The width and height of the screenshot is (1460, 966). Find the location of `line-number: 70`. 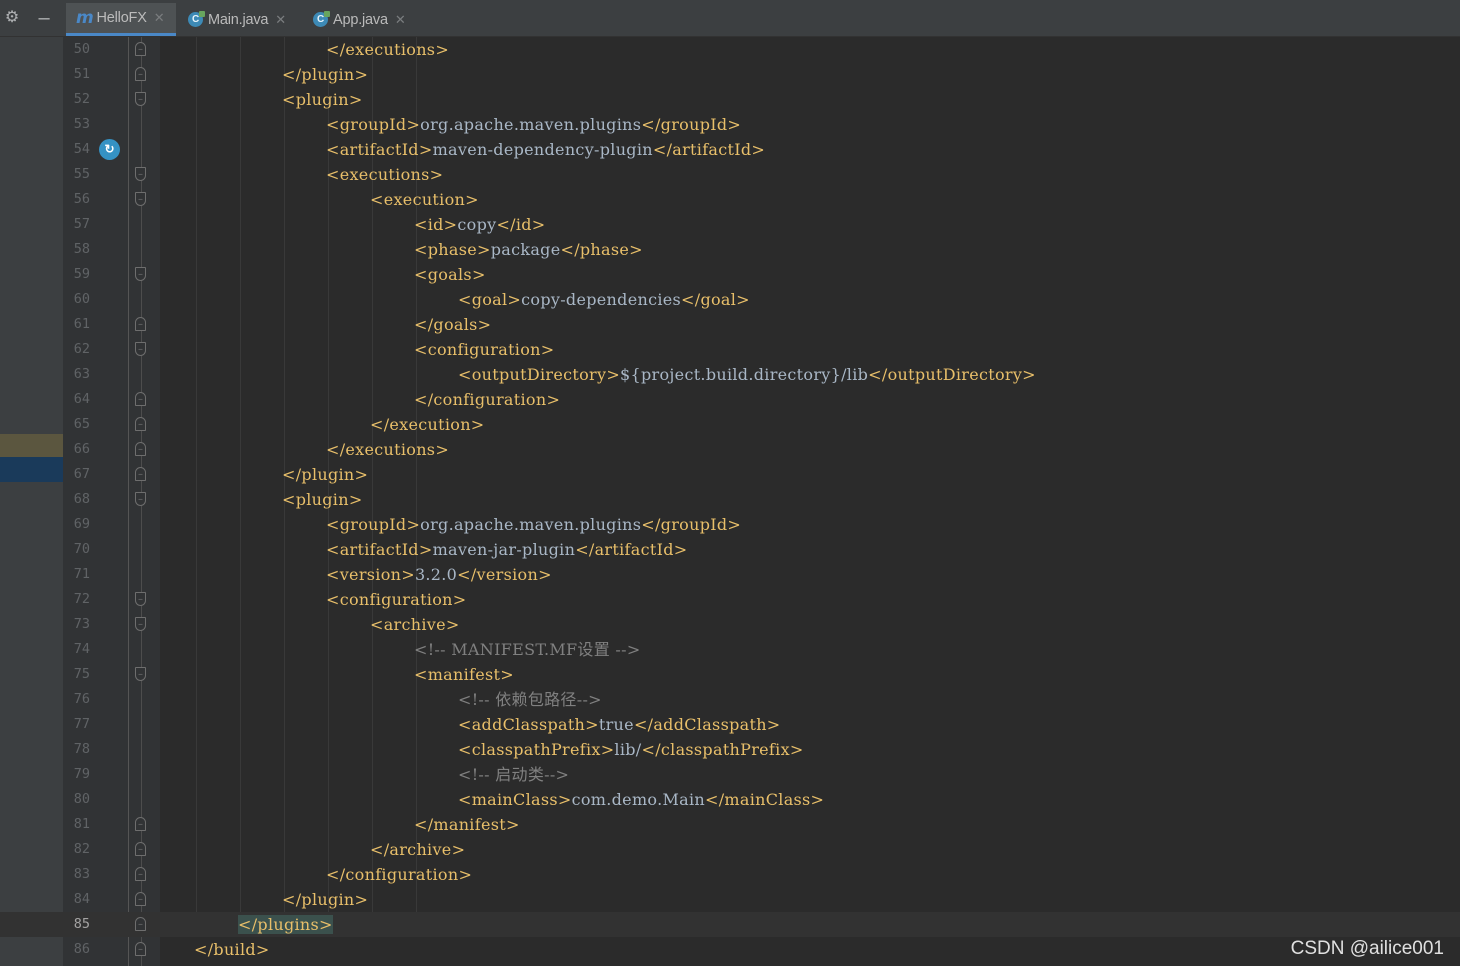

line-number: 70 is located at coordinates (76, 549).